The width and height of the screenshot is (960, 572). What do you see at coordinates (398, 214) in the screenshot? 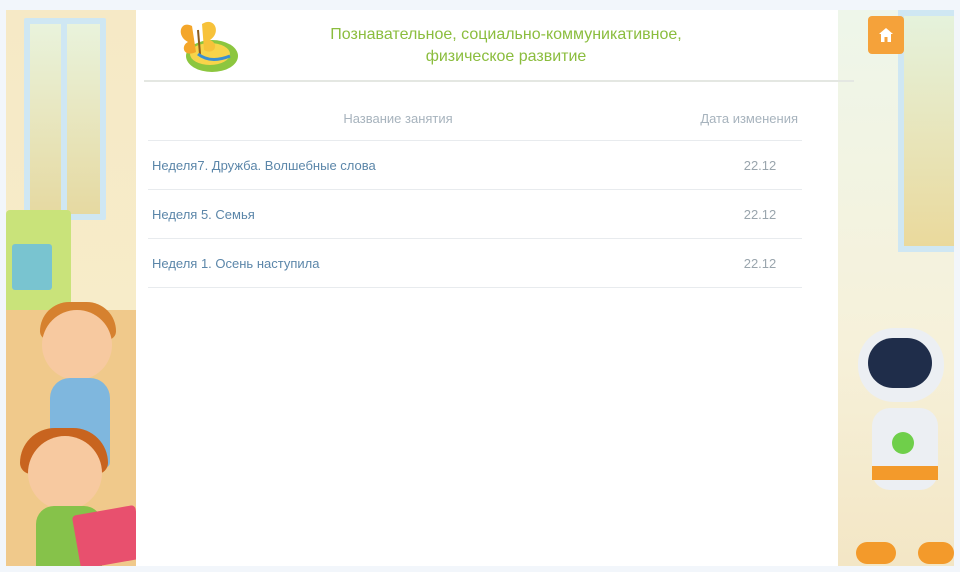
I see `lesson-link: Неделя 5. Семья` at bounding box center [398, 214].